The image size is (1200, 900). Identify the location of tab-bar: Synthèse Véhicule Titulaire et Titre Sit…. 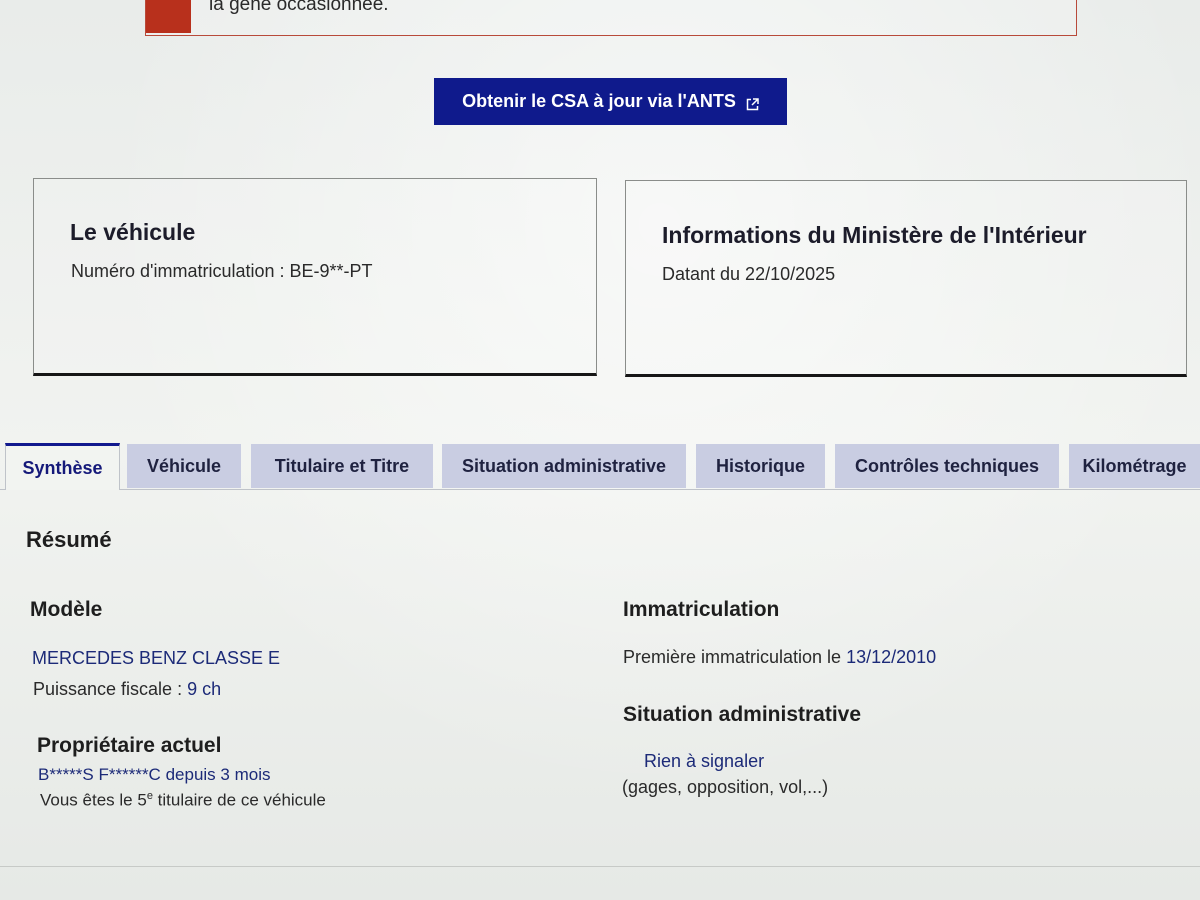
(600, 466).